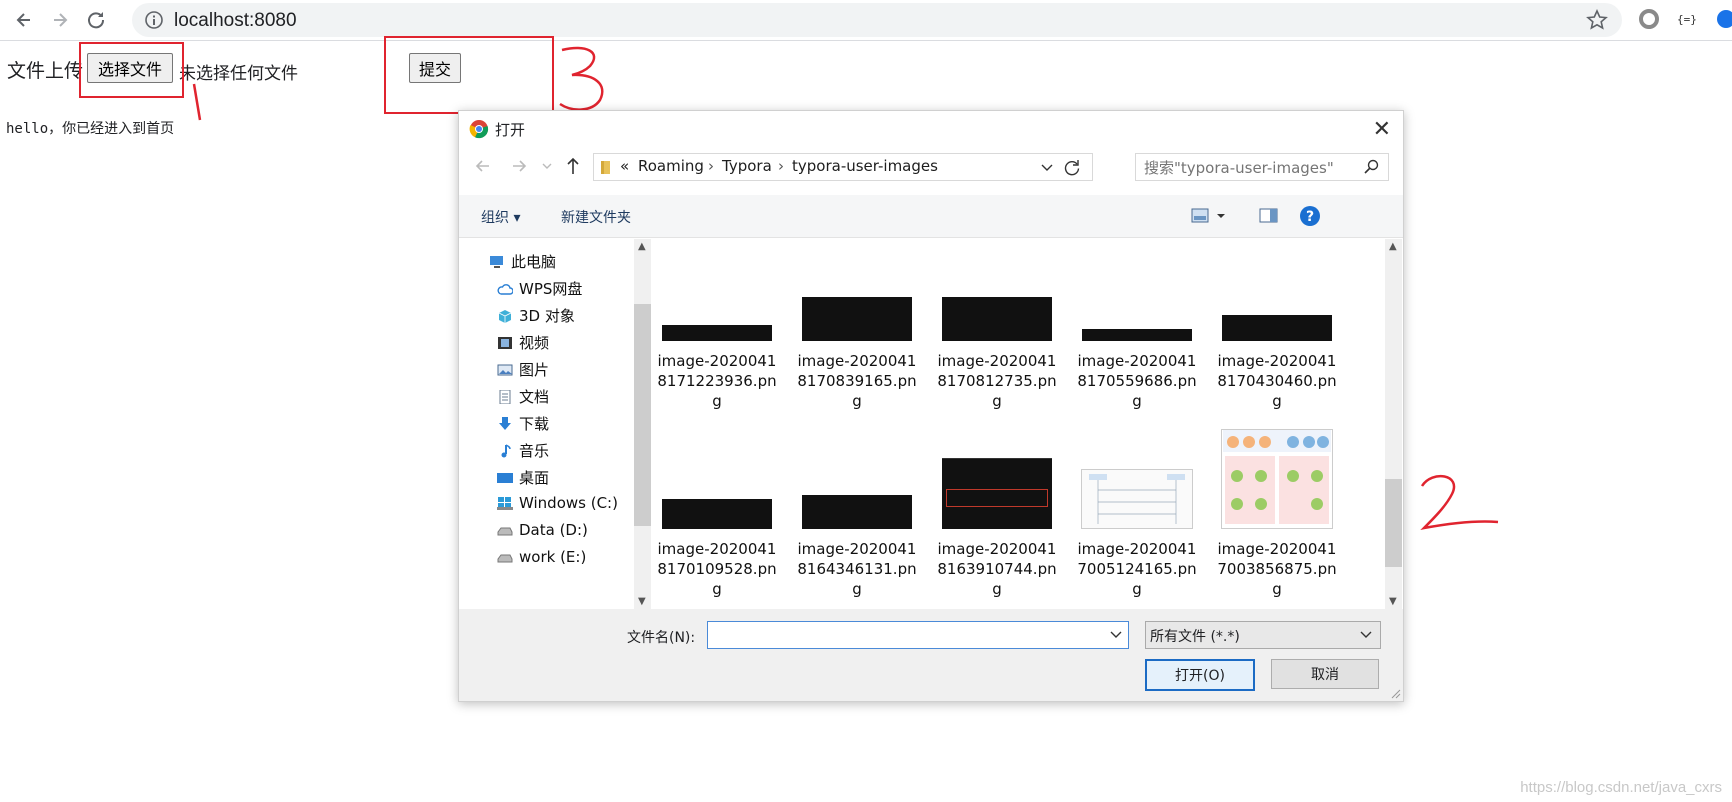  What do you see at coordinates (534, 397) in the screenshot?
I see `nav-label: 文档` at bounding box center [534, 397].